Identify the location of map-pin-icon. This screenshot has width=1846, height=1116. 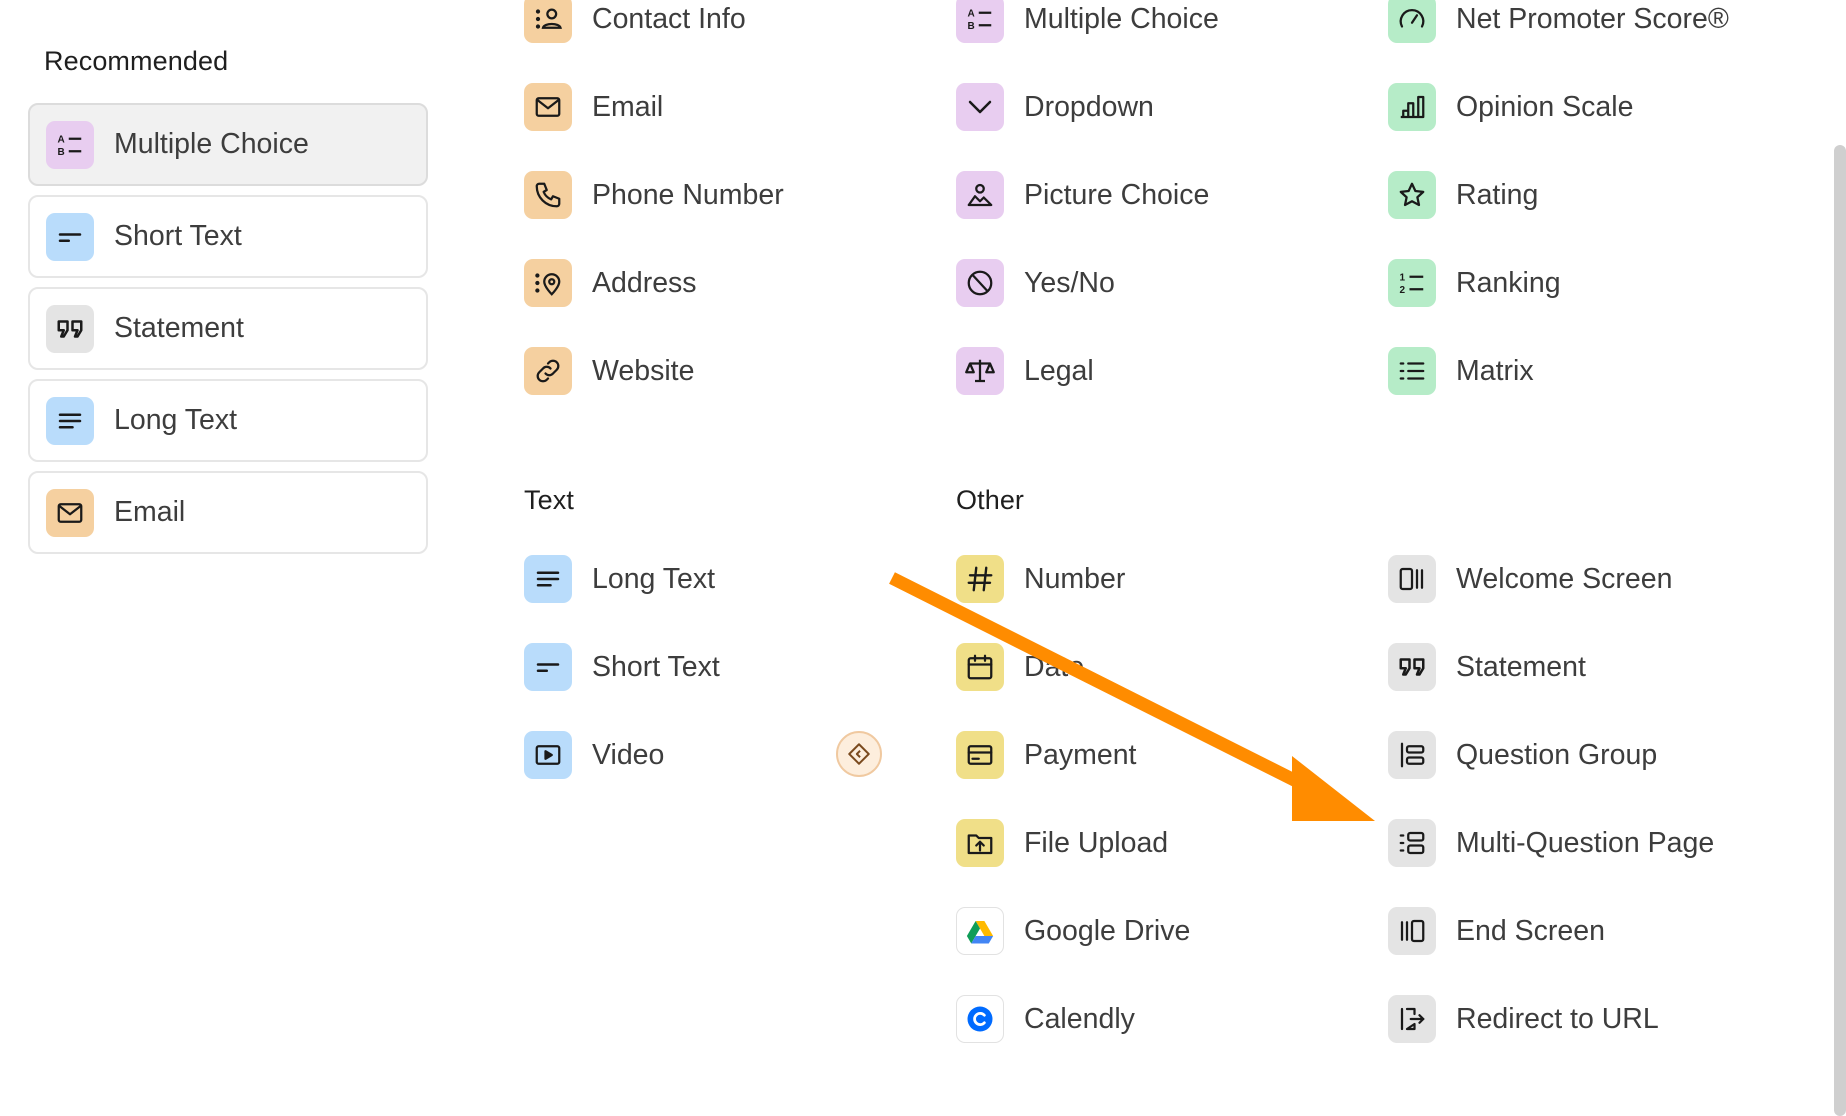
(548, 283).